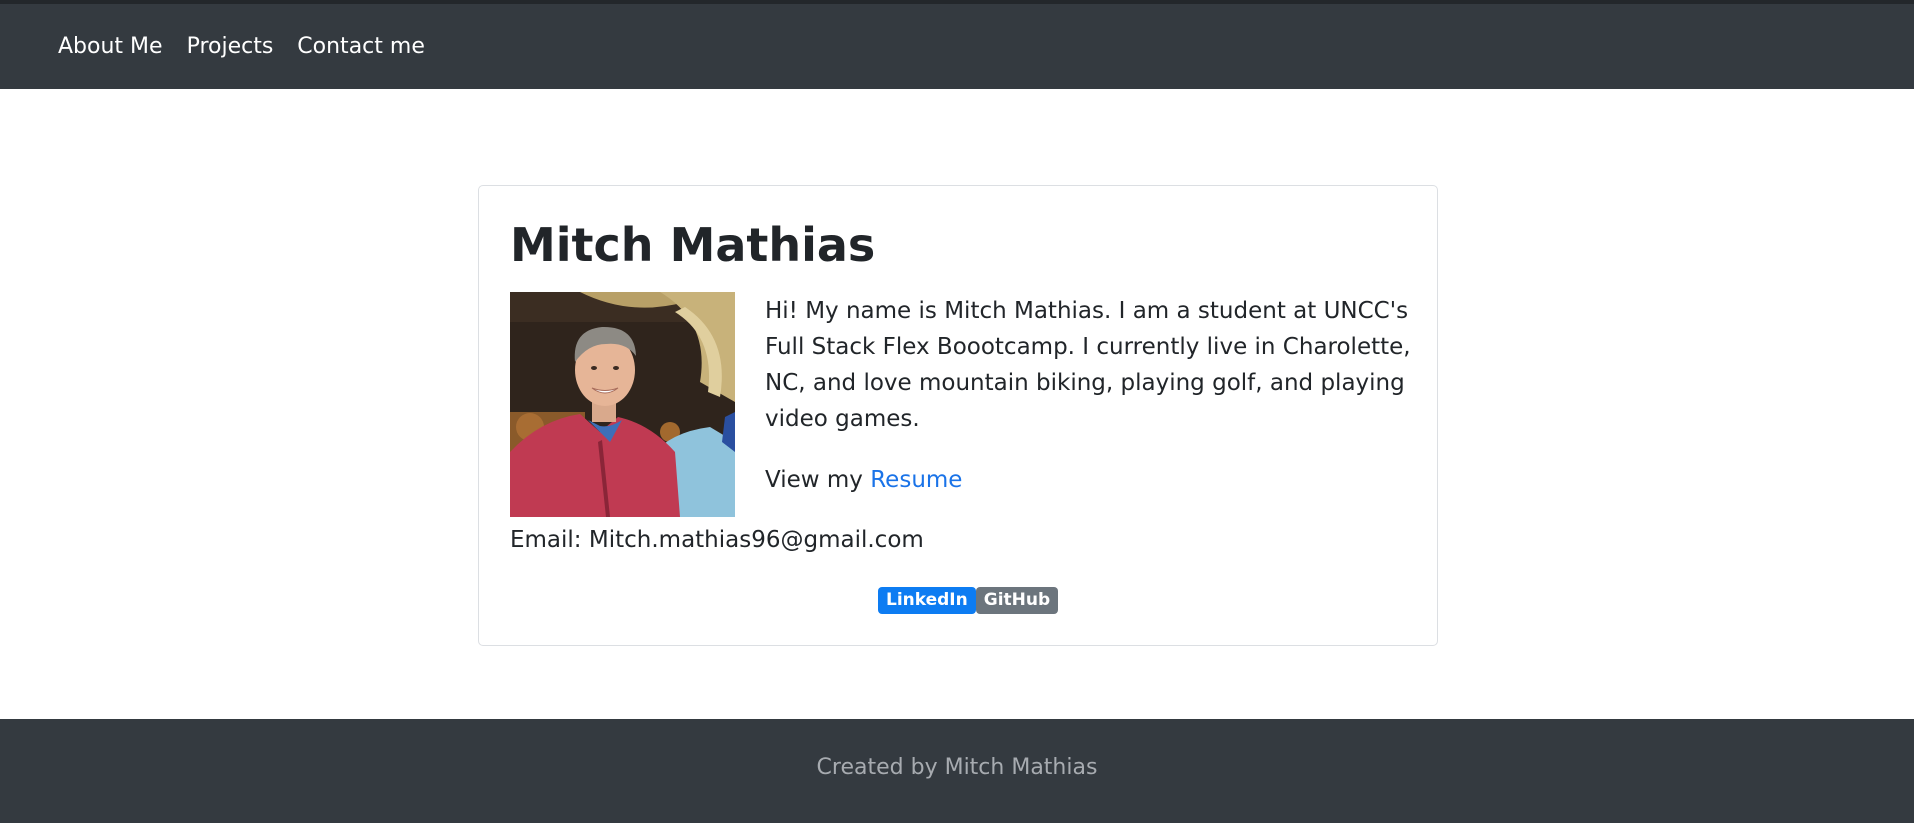  Describe the element at coordinates (717, 540) in the screenshot. I see `email-text: Email: Mitch.mathias96@gmail.com` at that location.